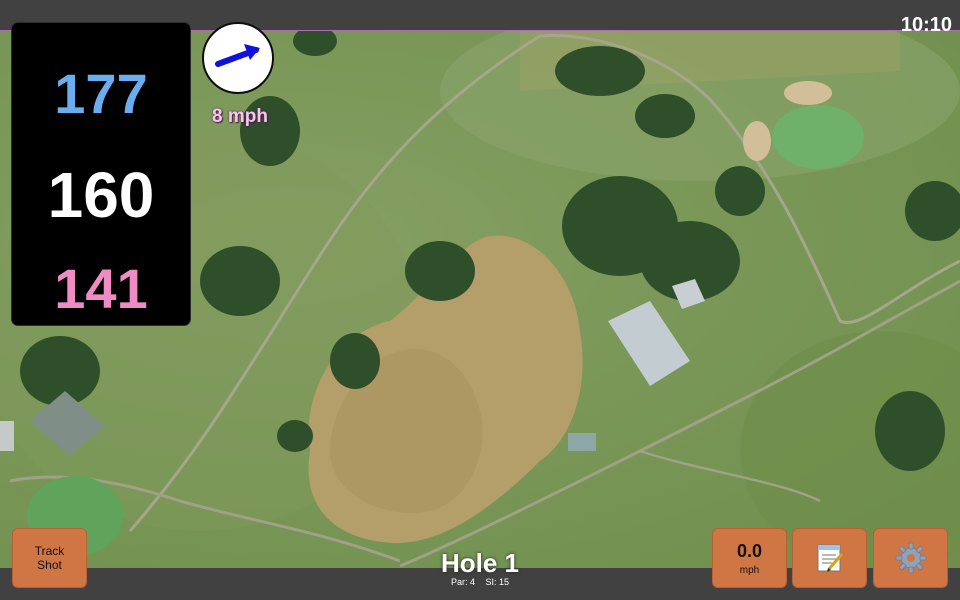 This screenshot has width=960, height=600. I want to click on wind-indicator, so click(238, 58).